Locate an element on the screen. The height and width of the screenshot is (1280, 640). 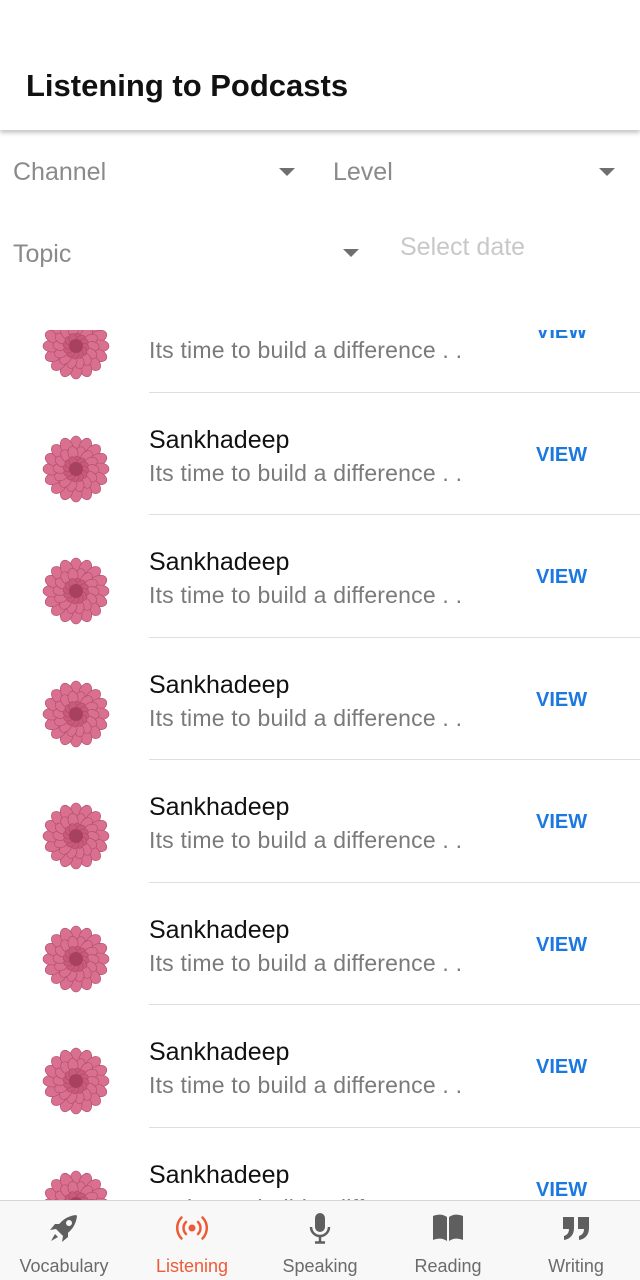
channel-dropdown: Channel is located at coordinates (59, 172).